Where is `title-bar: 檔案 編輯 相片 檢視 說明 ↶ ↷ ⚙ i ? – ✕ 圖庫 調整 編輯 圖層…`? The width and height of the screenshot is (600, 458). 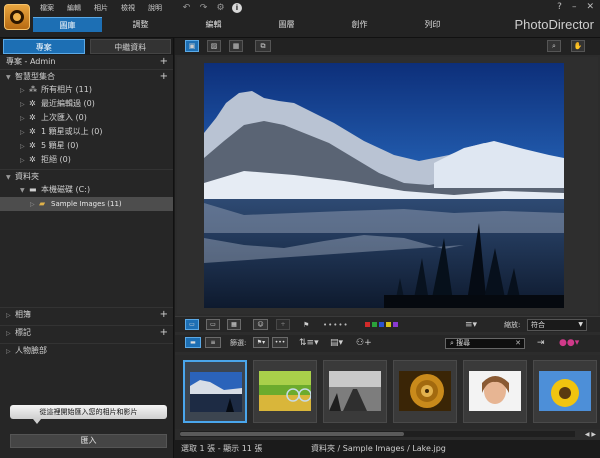 title-bar: 檔案 編輯 相片 檢視 說明 ↶ ↷ ⚙ i ? – ✕ 圖庫 調整 編輯 圖層… is located at coordinates (300, 19).